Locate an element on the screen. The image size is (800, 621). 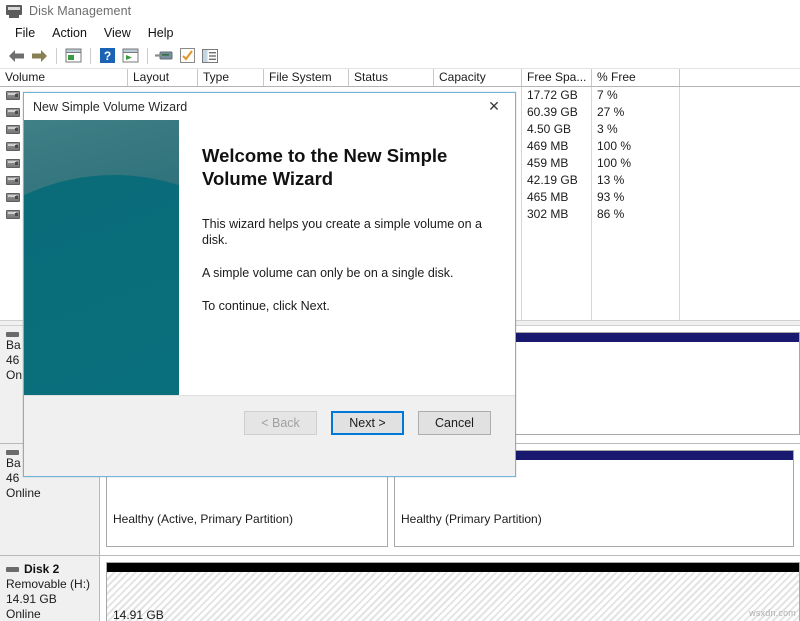
cell-free-space: 459 MB is located at coordinates (548, 163).